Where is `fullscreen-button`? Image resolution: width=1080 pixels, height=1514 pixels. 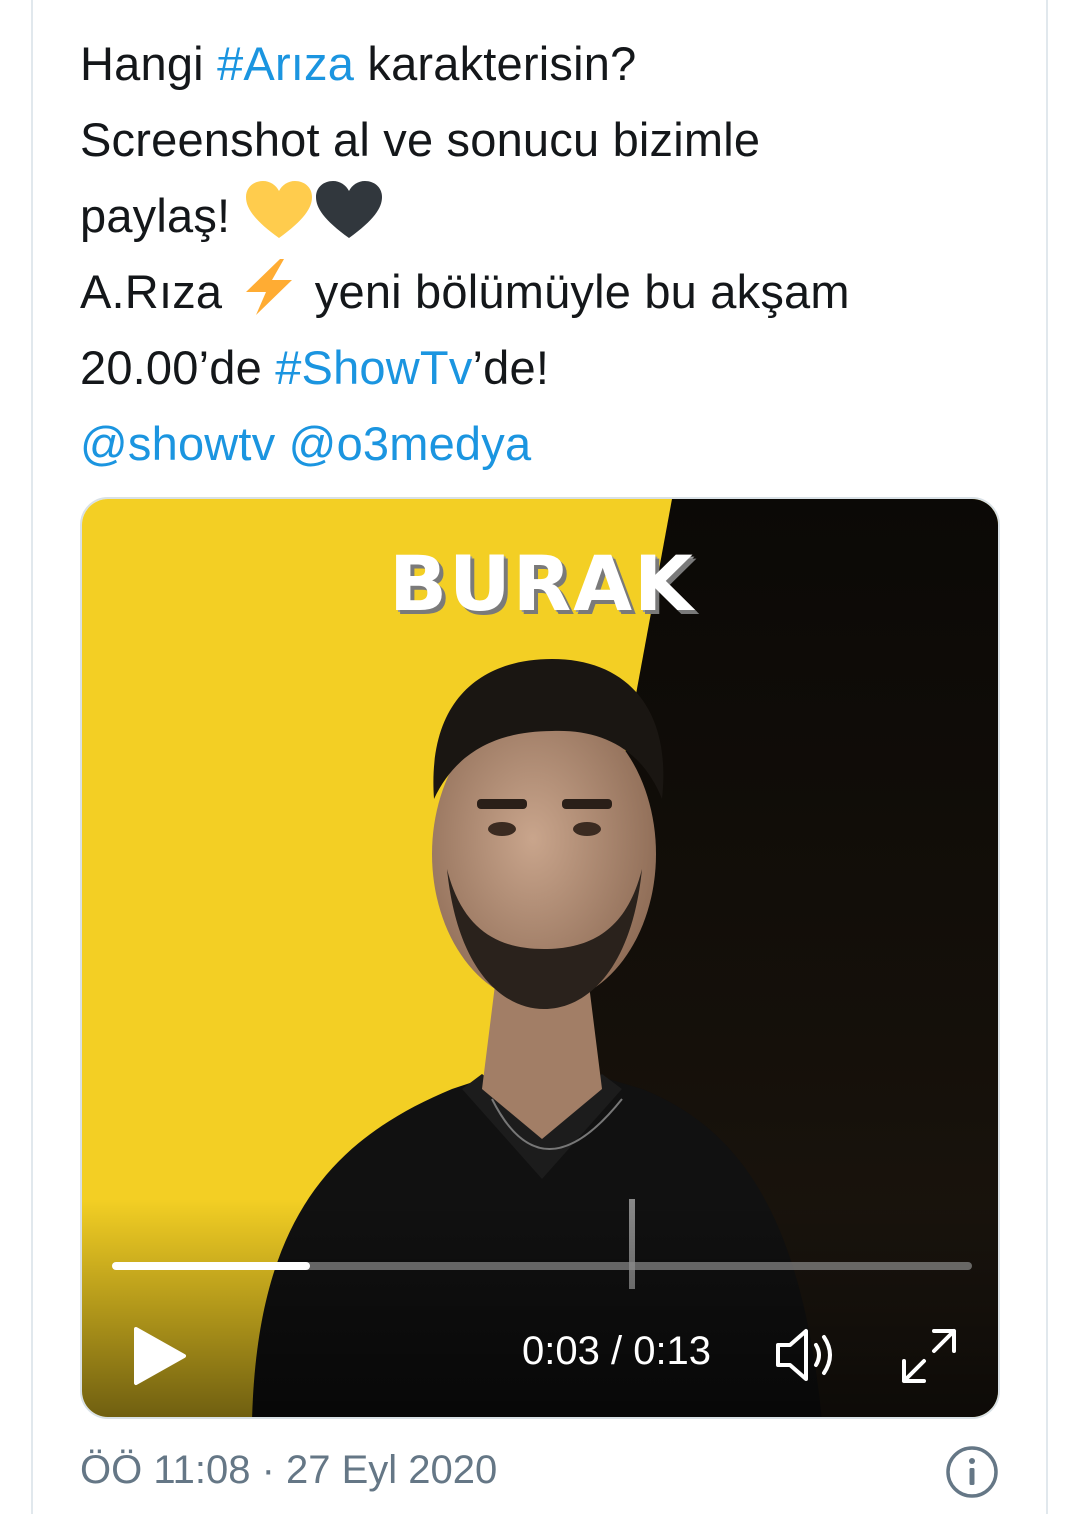 fullscreen-button is located at coordinates (929, 1356).